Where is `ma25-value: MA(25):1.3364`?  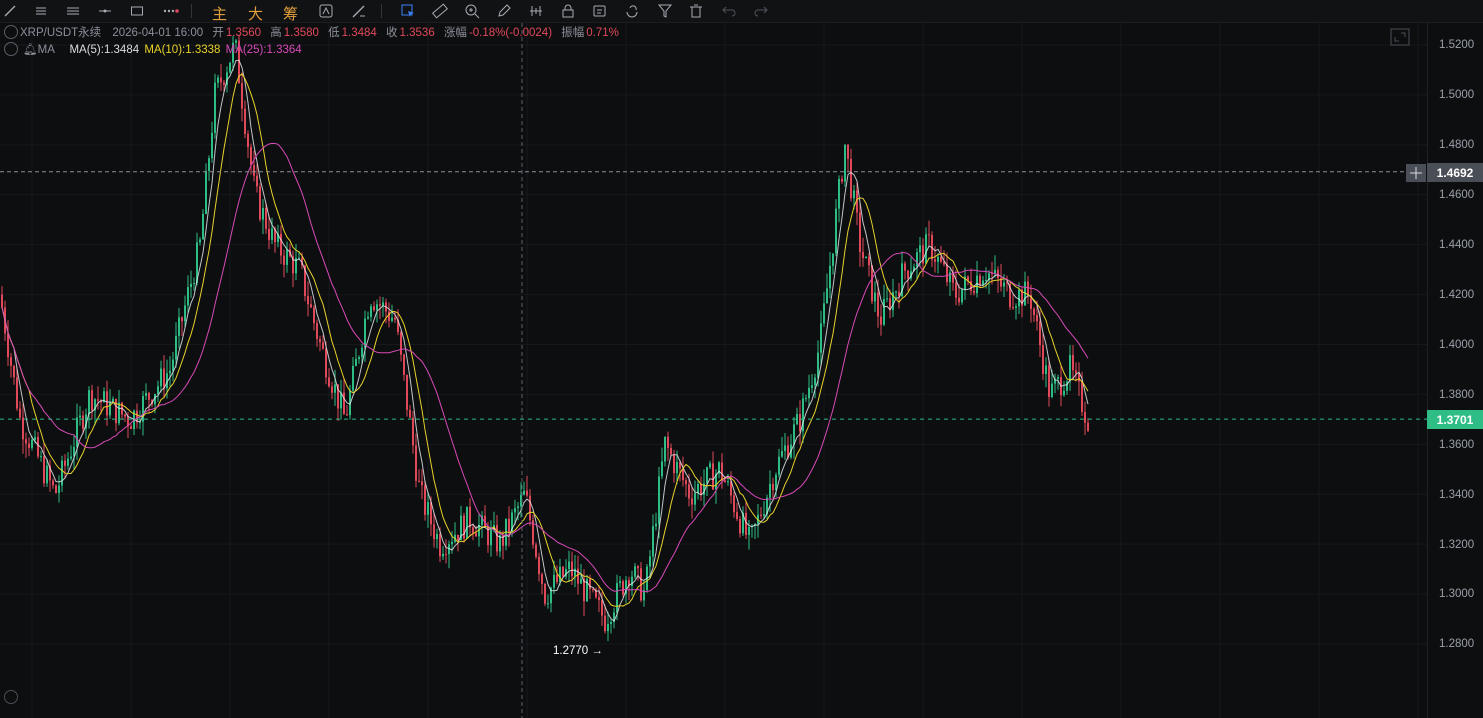 ma25-value: MA(25):1.3364 is located at coordinates (263, 50).